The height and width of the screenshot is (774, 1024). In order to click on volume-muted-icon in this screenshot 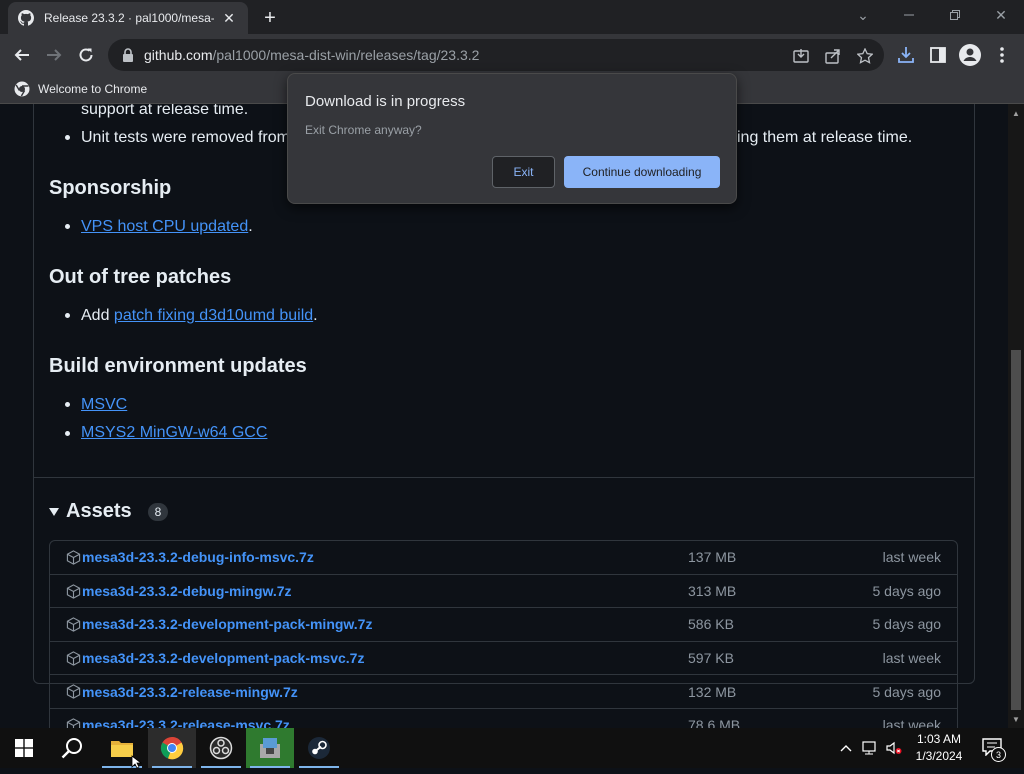, I will do `click(894, 748)`.